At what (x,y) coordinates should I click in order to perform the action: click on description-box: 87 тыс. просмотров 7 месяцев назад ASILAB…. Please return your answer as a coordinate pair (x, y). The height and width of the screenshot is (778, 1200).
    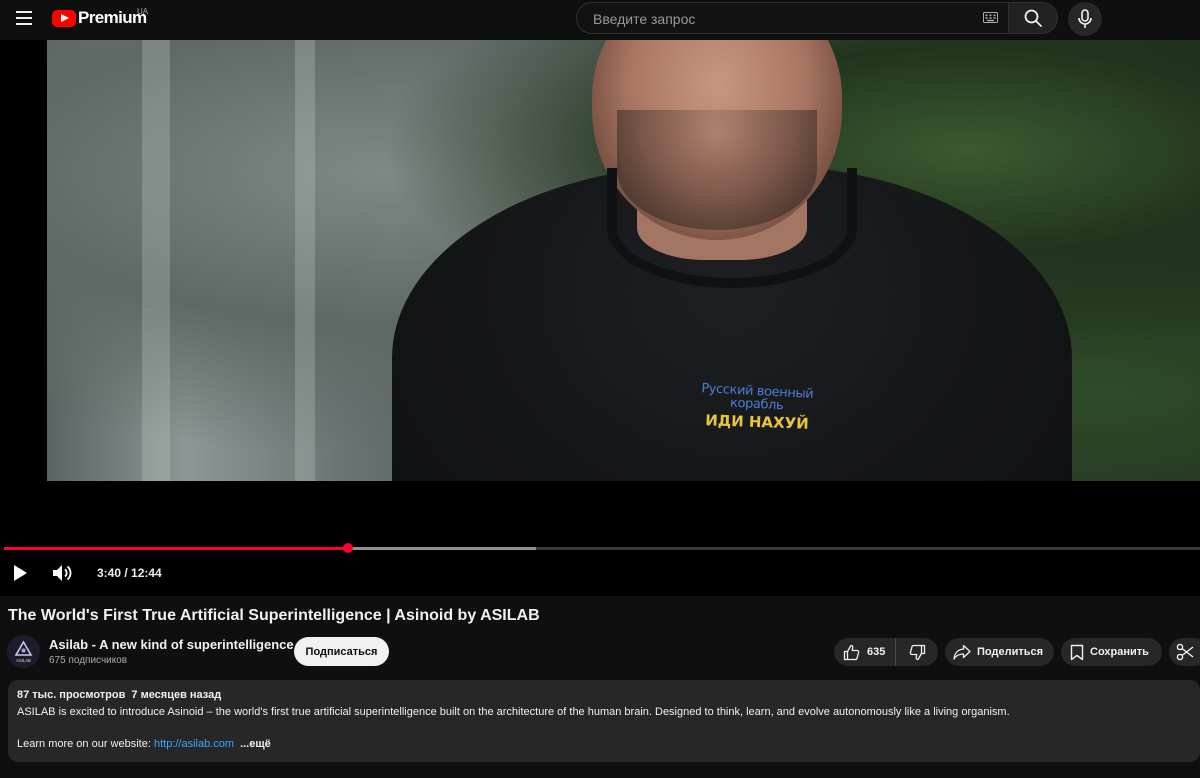
    Looking at the image, I should click on (604, 721).